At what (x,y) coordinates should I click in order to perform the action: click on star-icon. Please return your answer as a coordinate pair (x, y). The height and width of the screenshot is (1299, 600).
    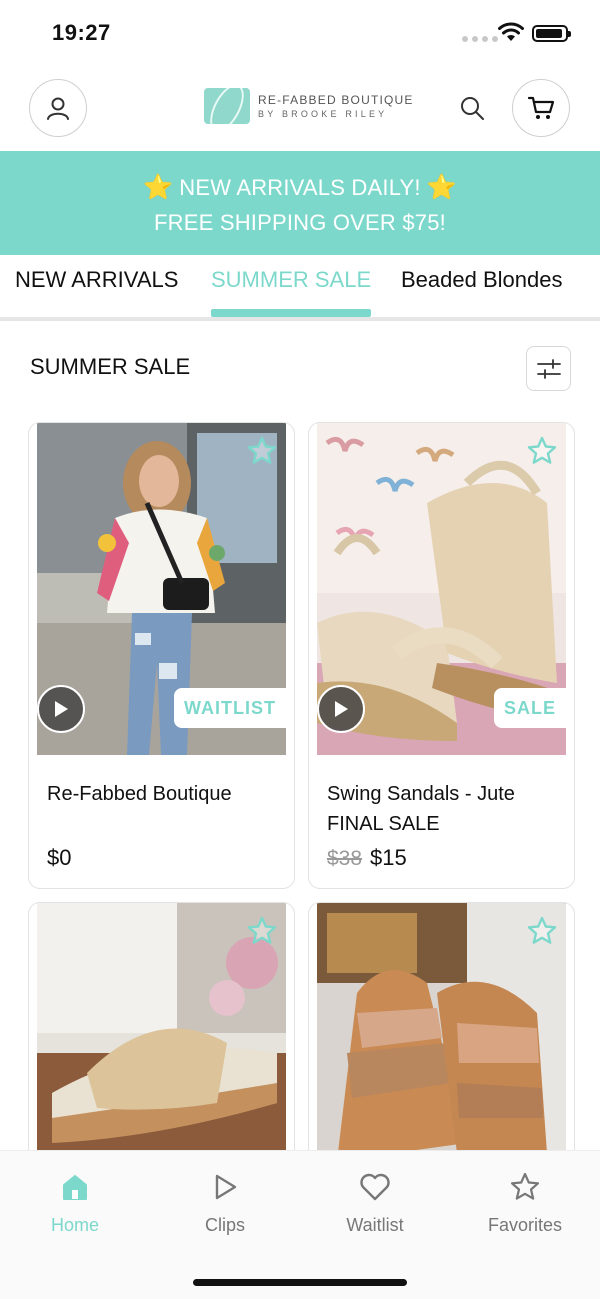
    Looking at the image, I should click on (525, 1186).